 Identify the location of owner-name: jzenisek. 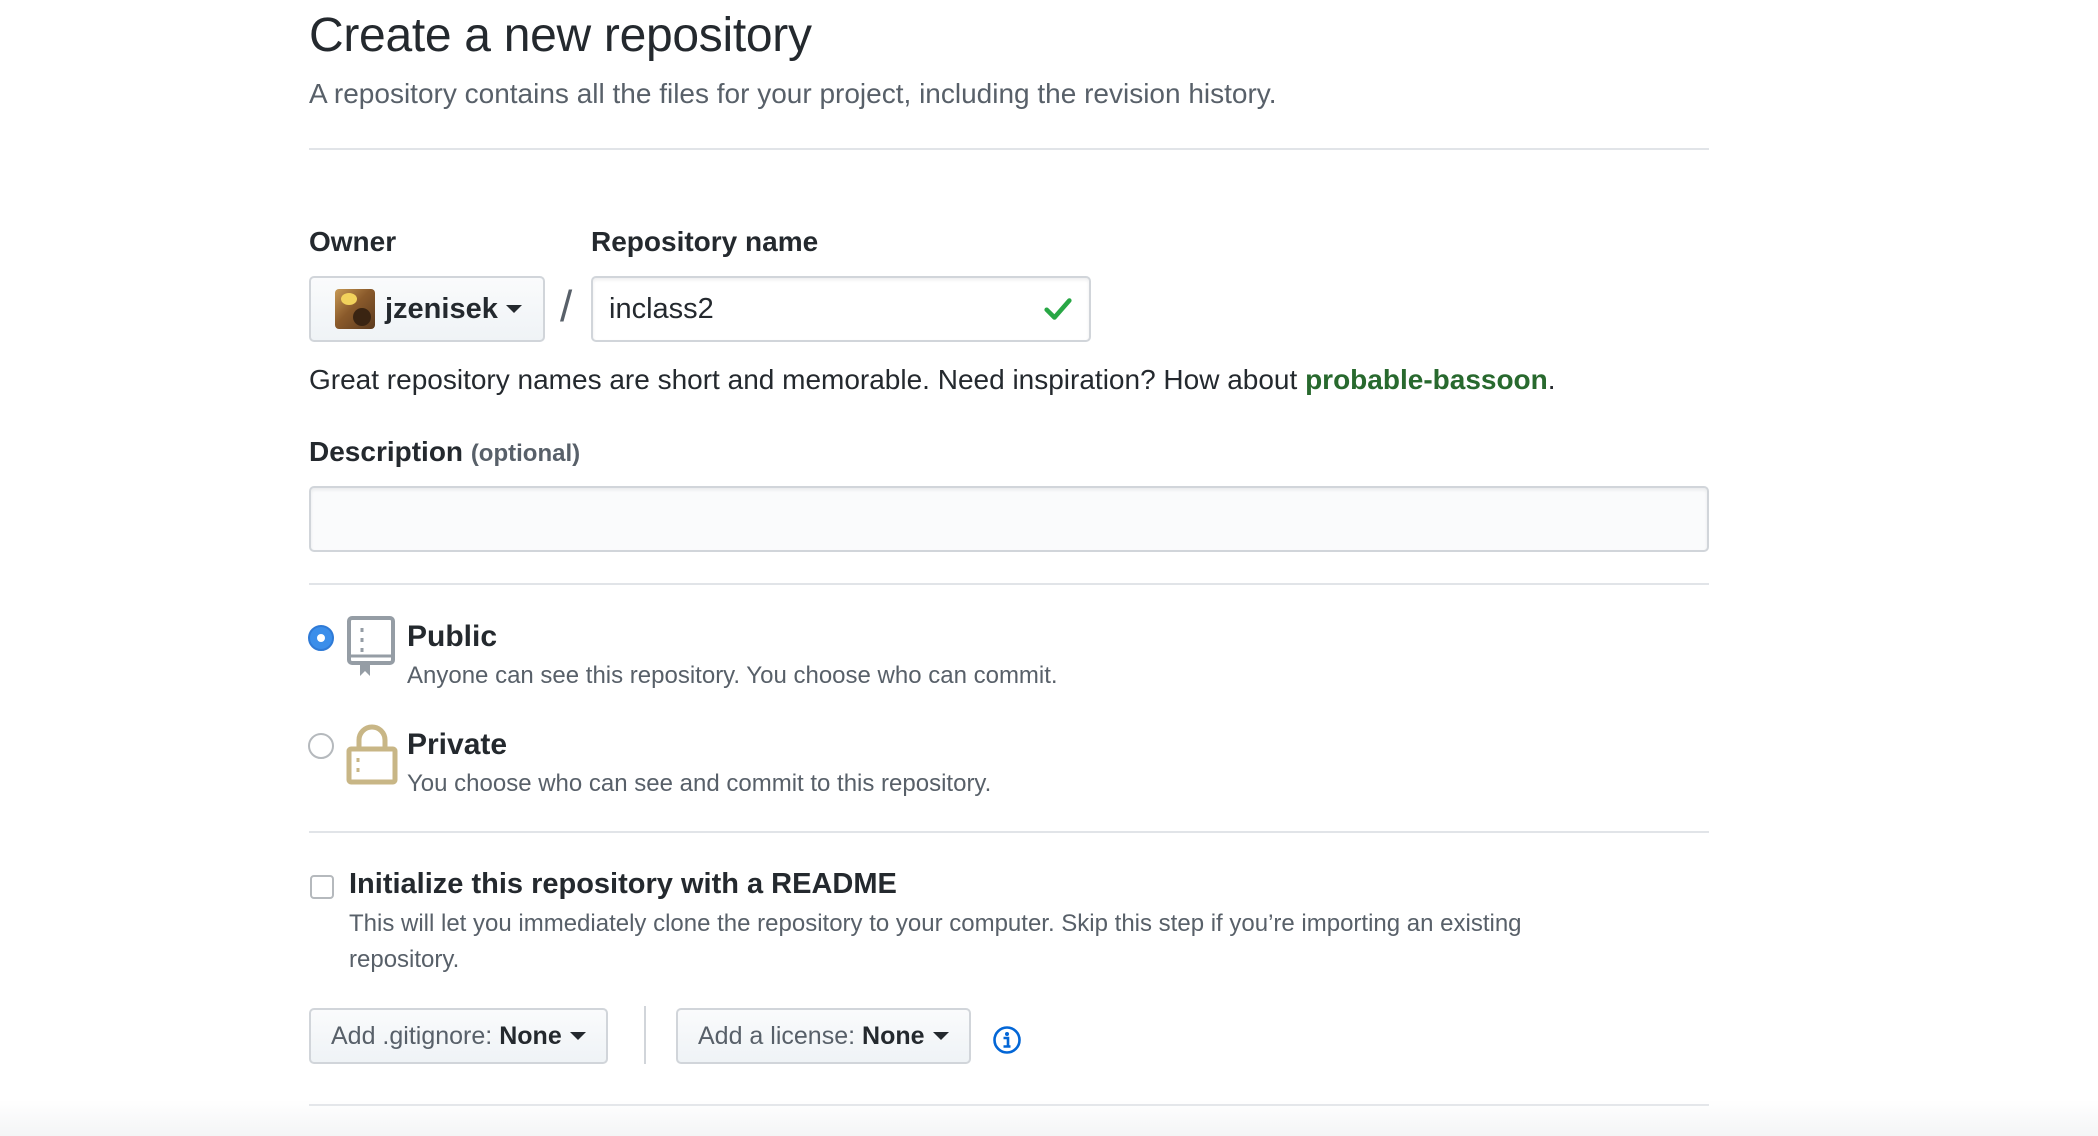
(441, 308).